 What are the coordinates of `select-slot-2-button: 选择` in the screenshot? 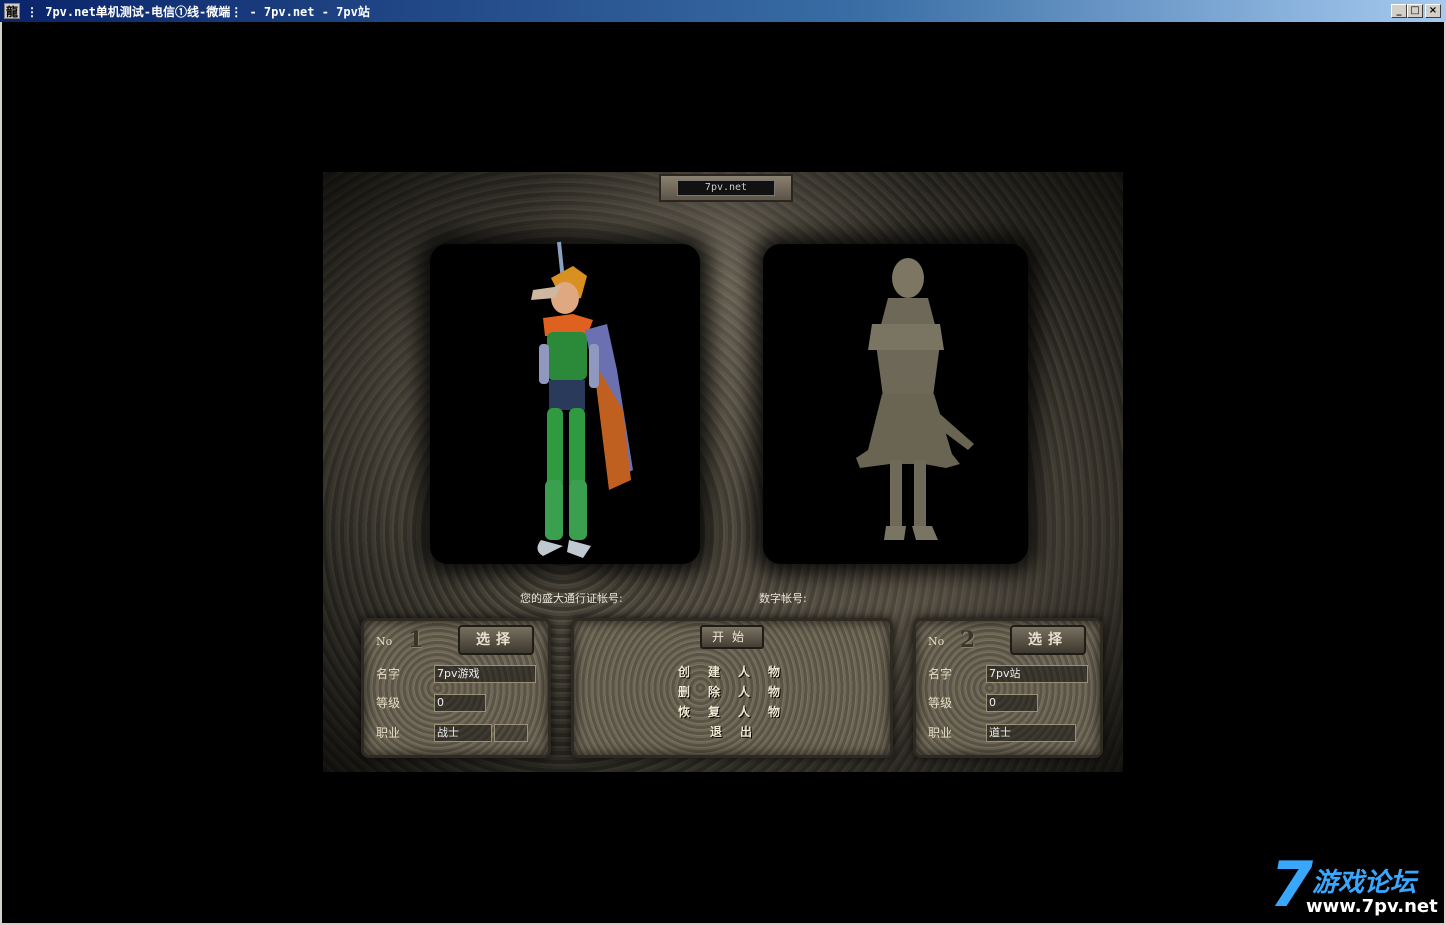 It's located at (1048, 640).